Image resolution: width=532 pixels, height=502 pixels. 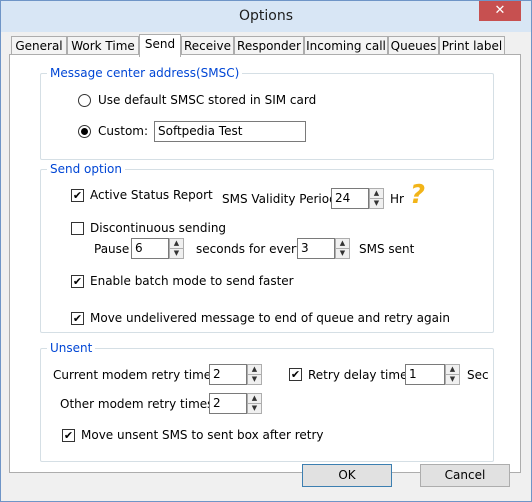 I want to click on default-smsc-label: Use default SMSC stored in SIM card, so click(x=207, y=100).